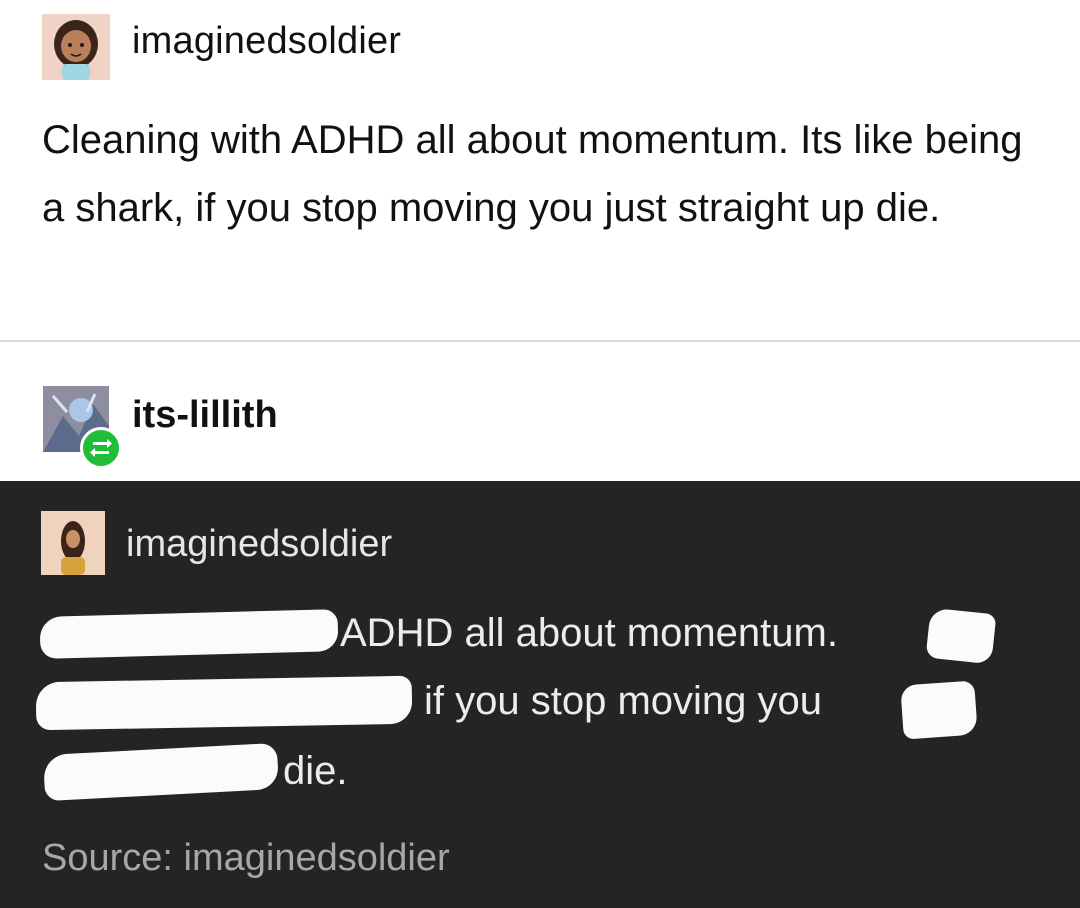  What do you see at coordinates (246, 858) in the screenshot?
I see `source-attribution: Source: imaginedsoldier` at bounding box center [246, 858].